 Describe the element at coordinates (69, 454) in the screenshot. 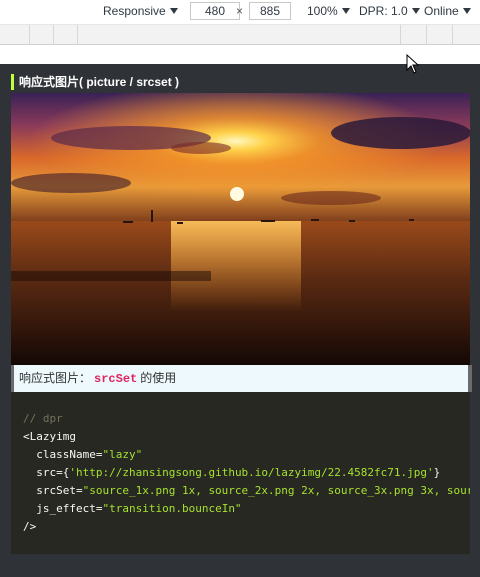

I see `code-class-attr: className=` at that location.